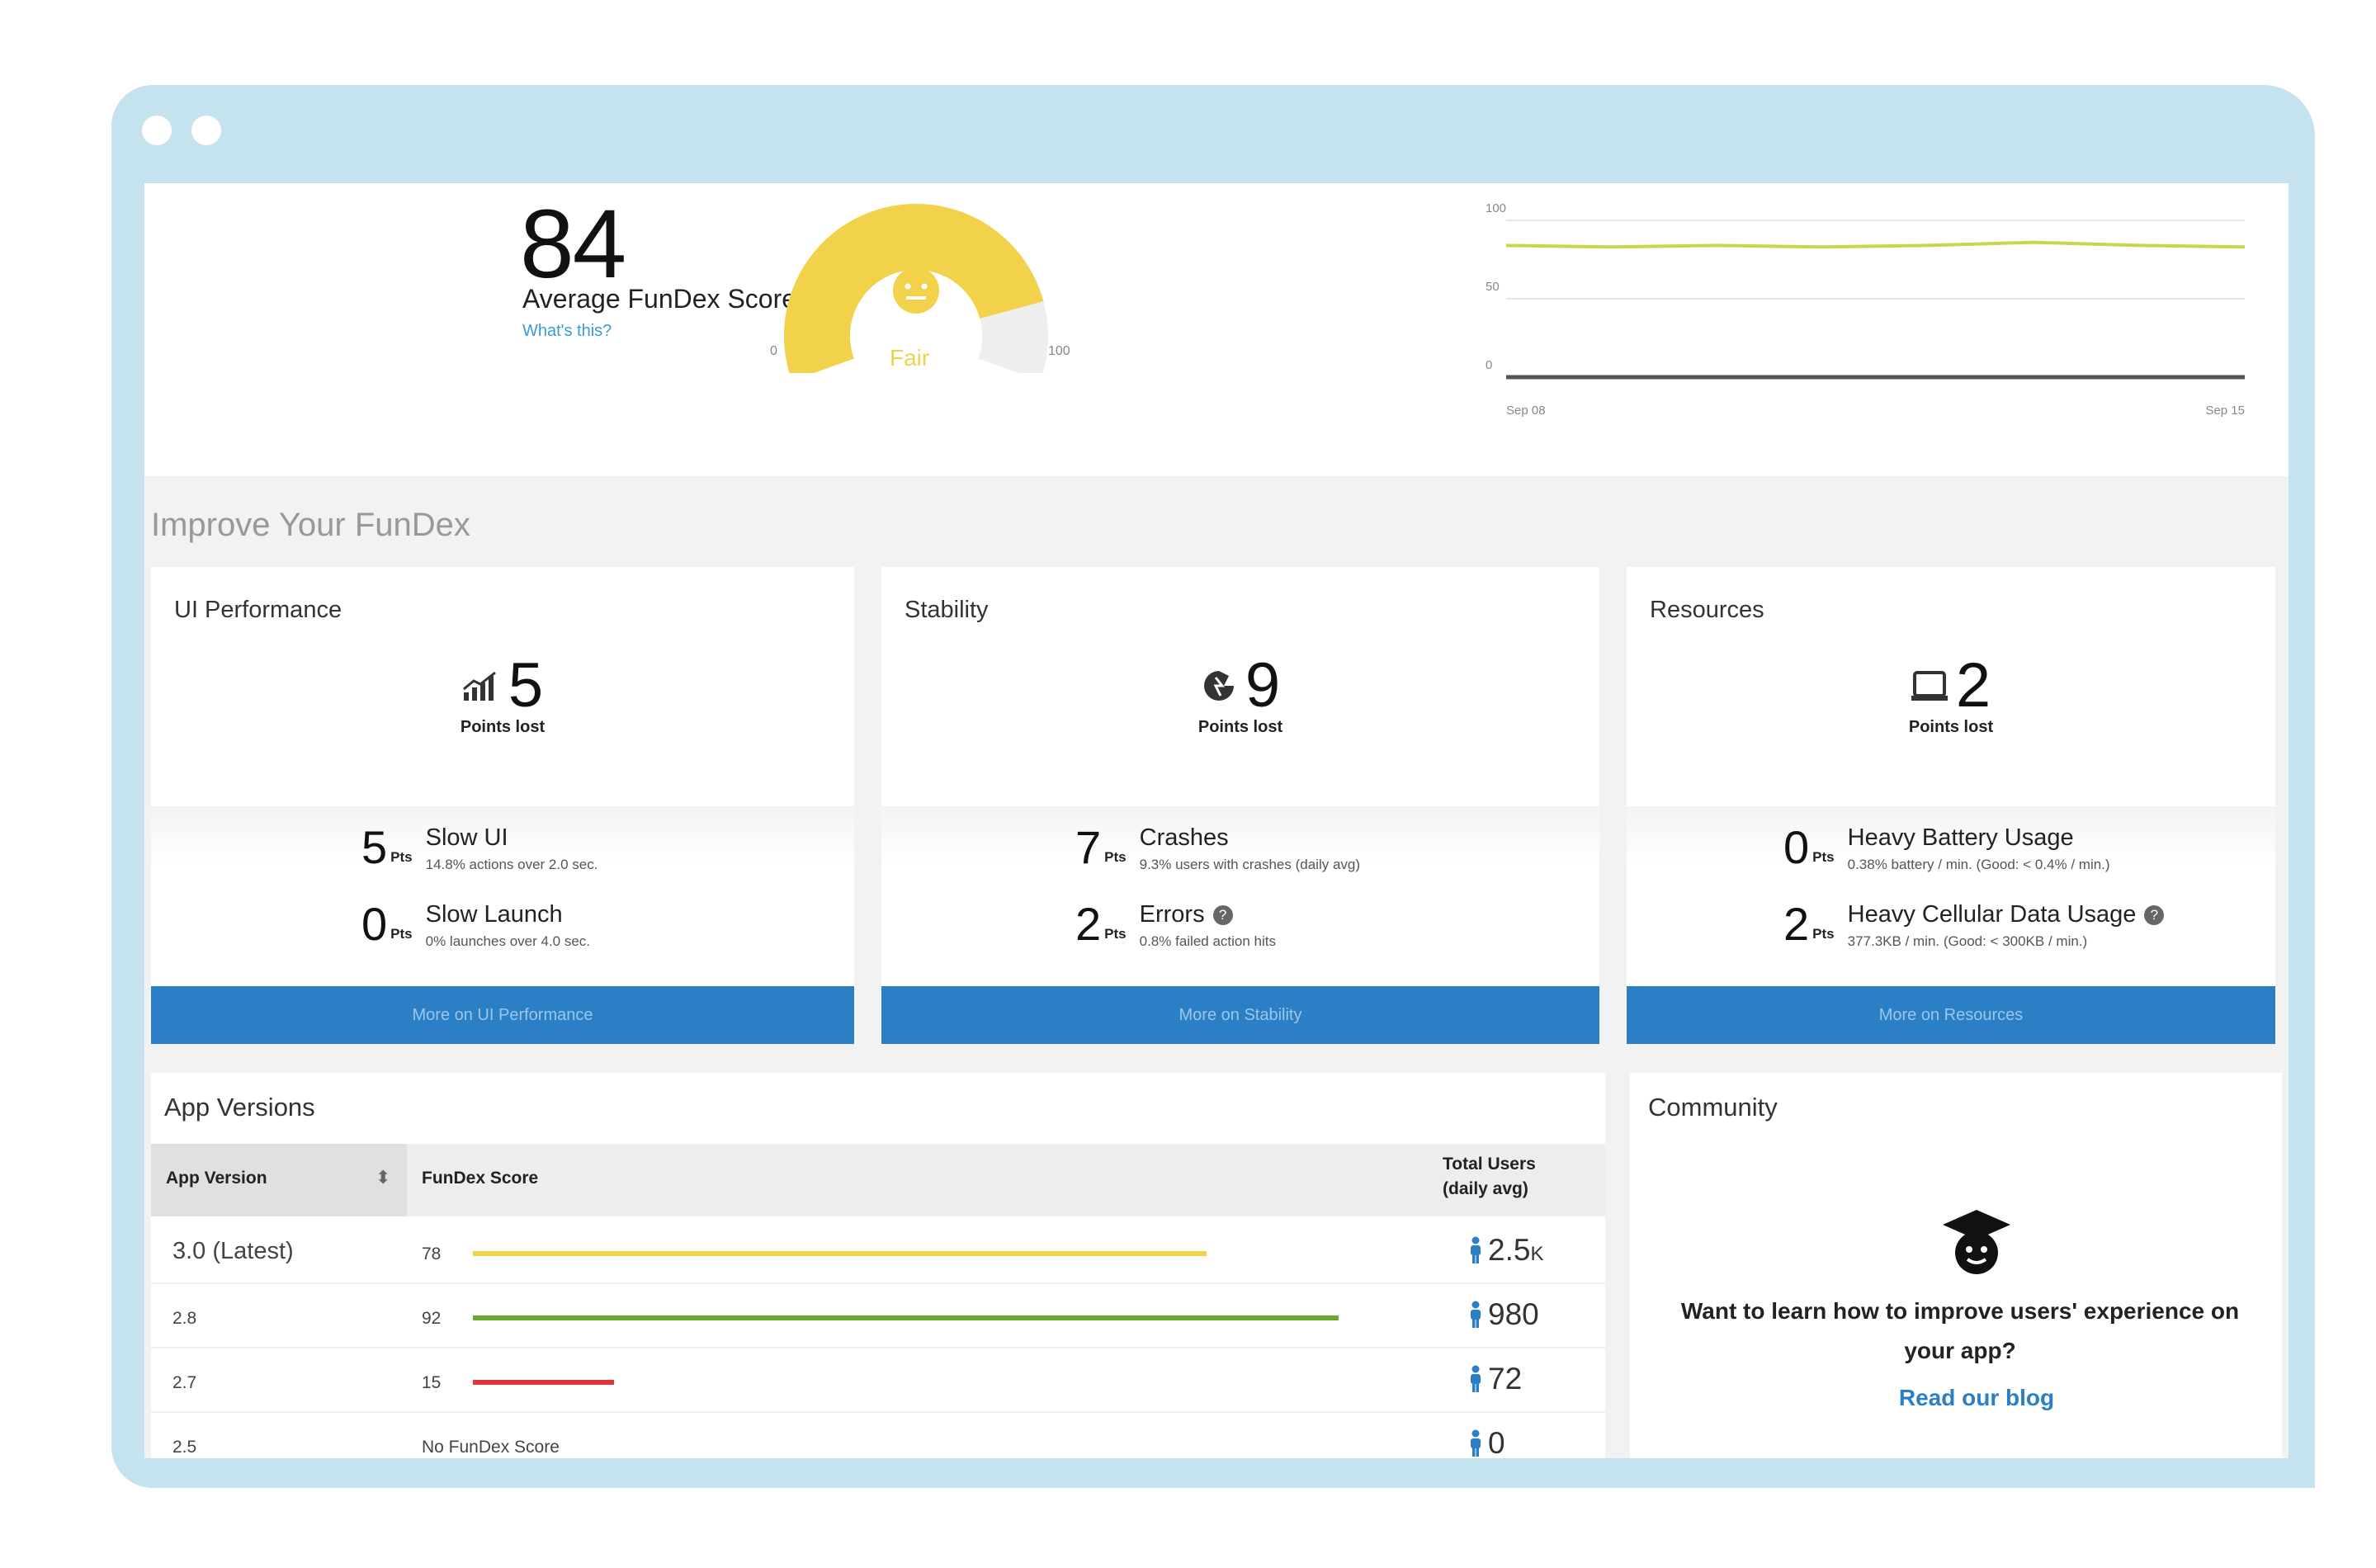  What do you see at coordinates (1951, 1015) in the screenshot?
I see `more-resources-button: More on Resources` at bounding box center [1951, 1015].